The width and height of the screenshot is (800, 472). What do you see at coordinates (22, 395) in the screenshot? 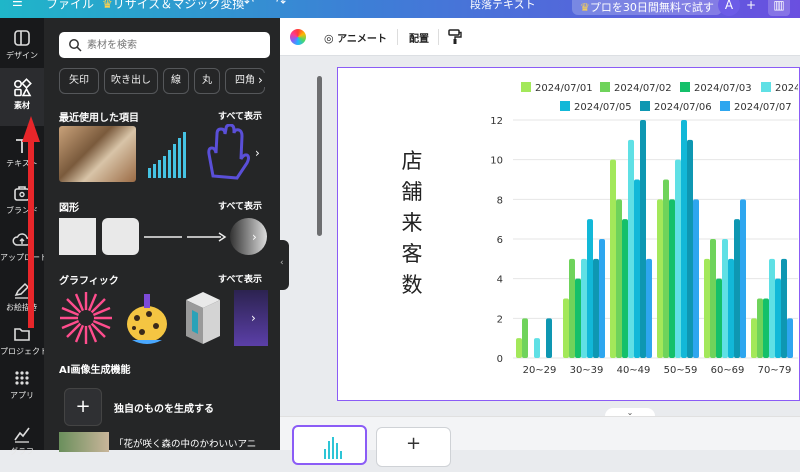
I see `rail-label: アプリ` at bounding box center [22, 395].